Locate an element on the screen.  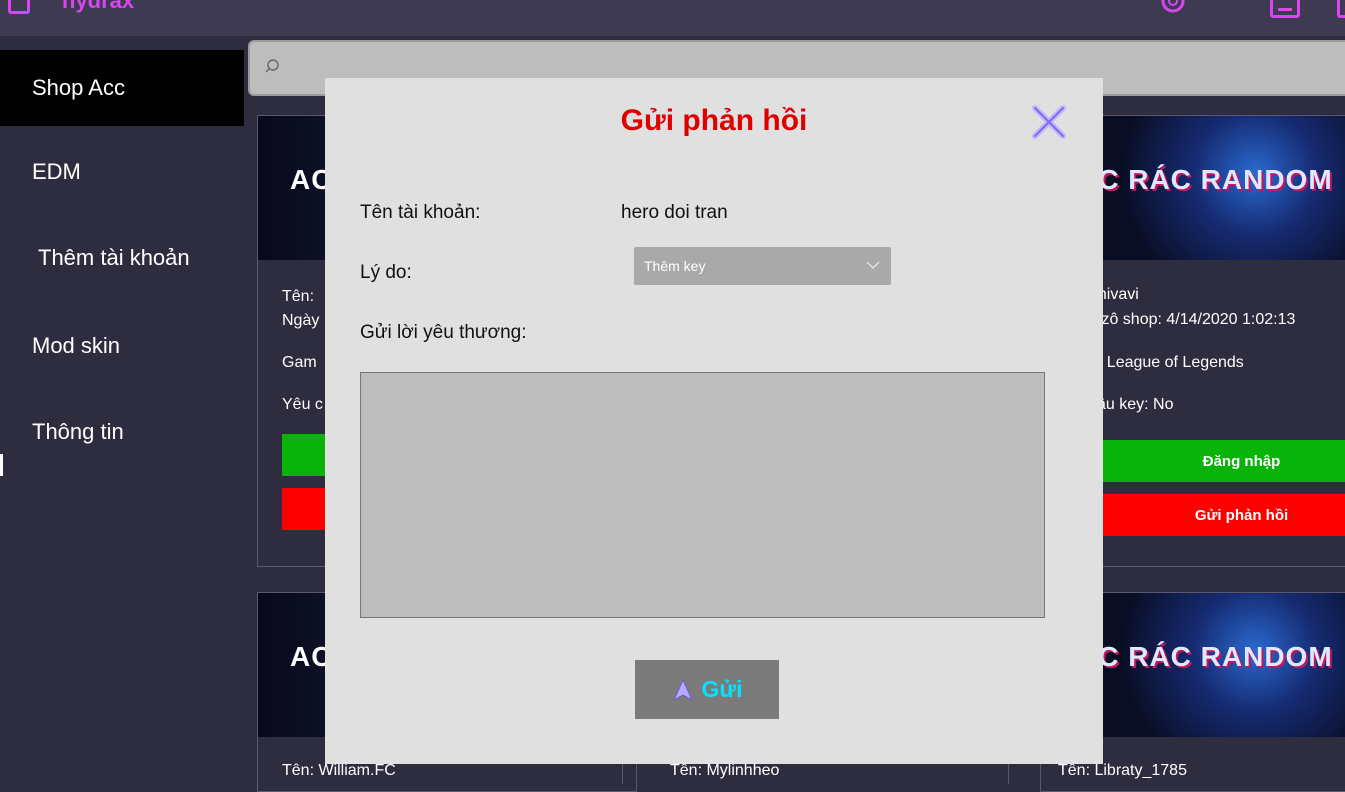
title-bar: hydrax is located at coordinates (672, 18).